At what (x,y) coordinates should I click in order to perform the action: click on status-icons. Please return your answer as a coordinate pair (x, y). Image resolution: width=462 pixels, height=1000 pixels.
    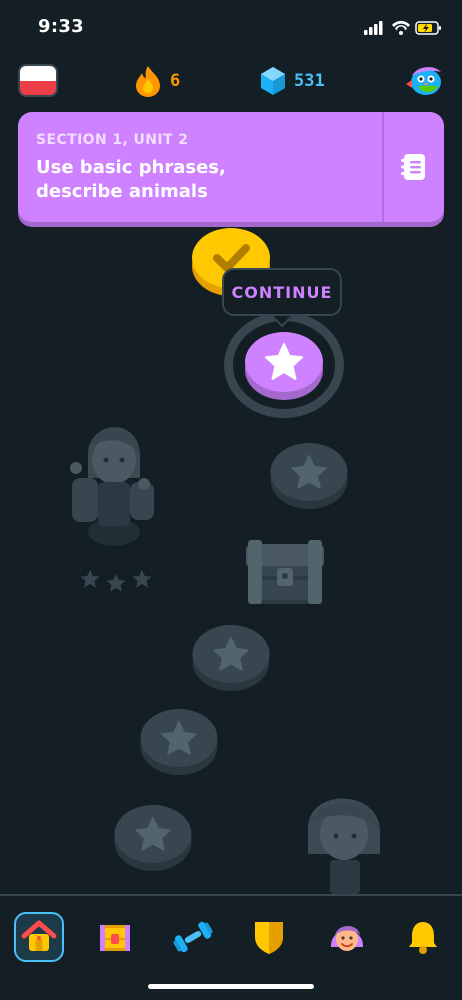
    Looking at the image, I should click on (402, 27).